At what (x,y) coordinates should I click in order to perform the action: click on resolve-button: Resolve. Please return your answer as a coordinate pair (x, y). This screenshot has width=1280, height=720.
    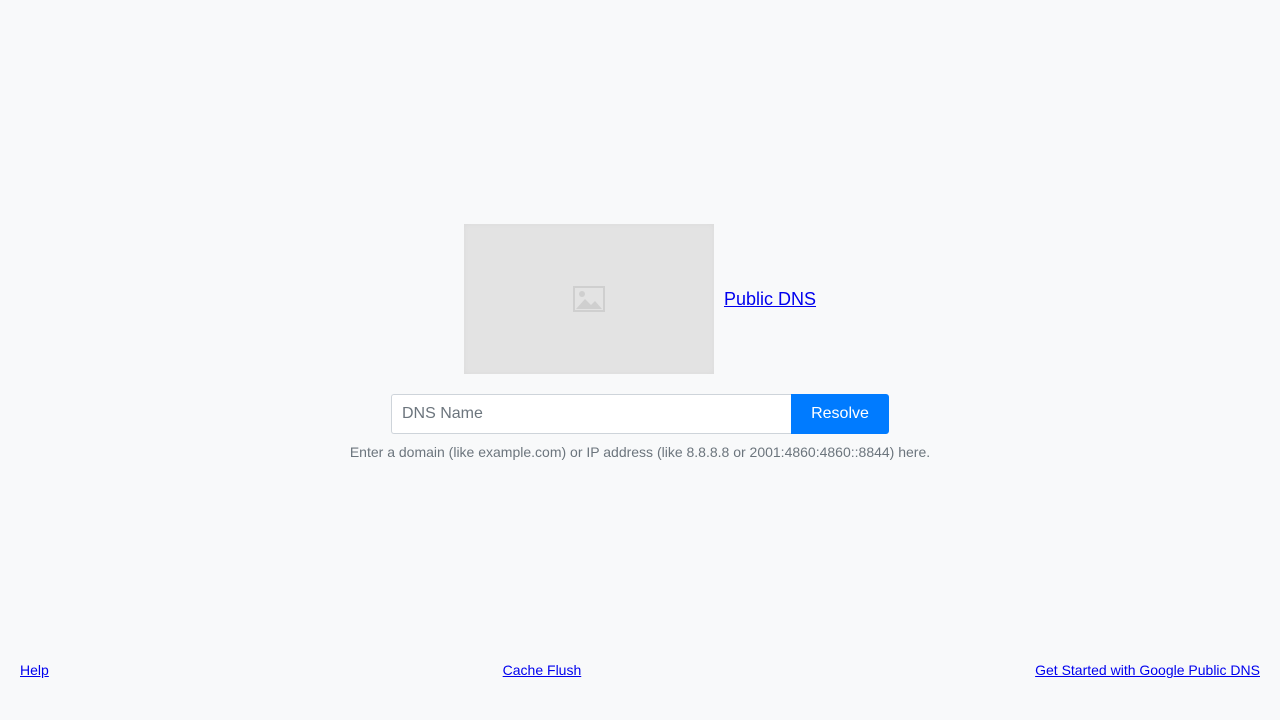
    Looking at the image, I should click on (840, 414).